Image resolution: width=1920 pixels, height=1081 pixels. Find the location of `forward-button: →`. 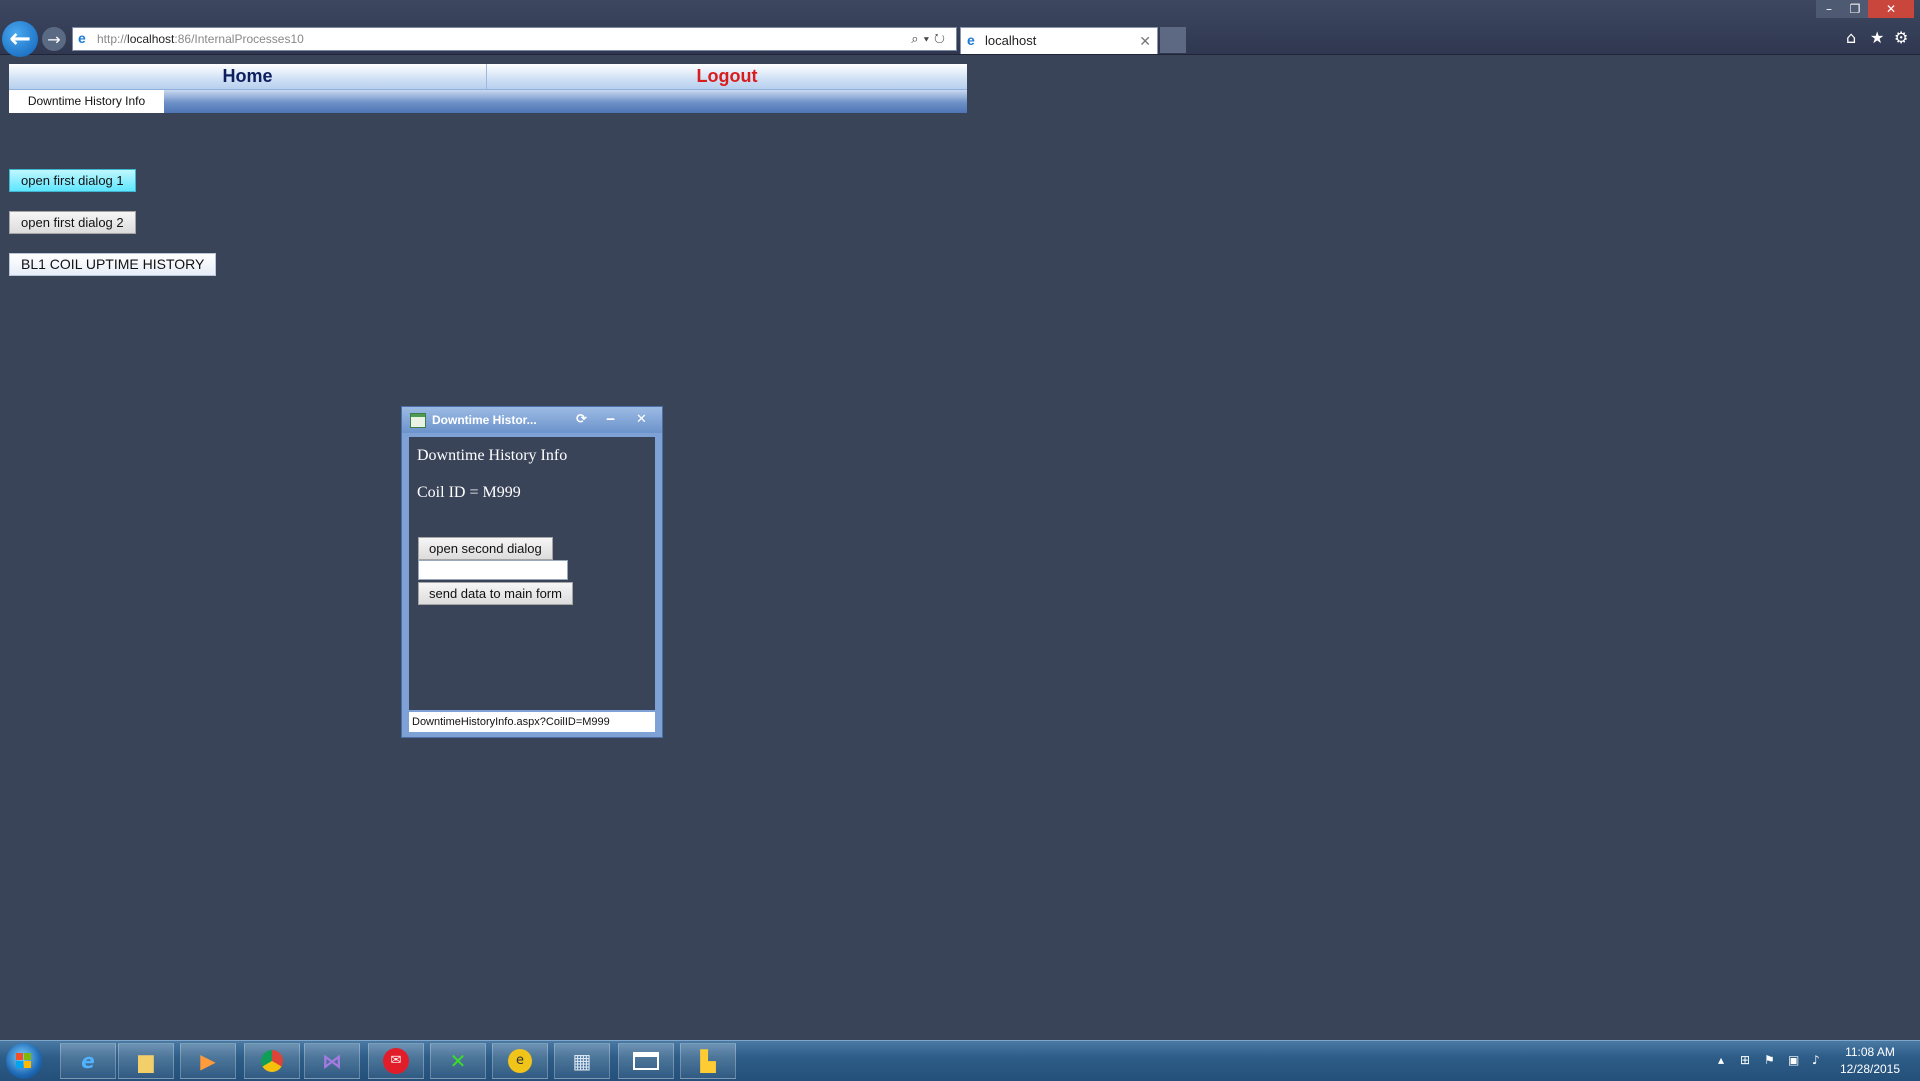

forward-button: → is located at coordinates (54, 39).